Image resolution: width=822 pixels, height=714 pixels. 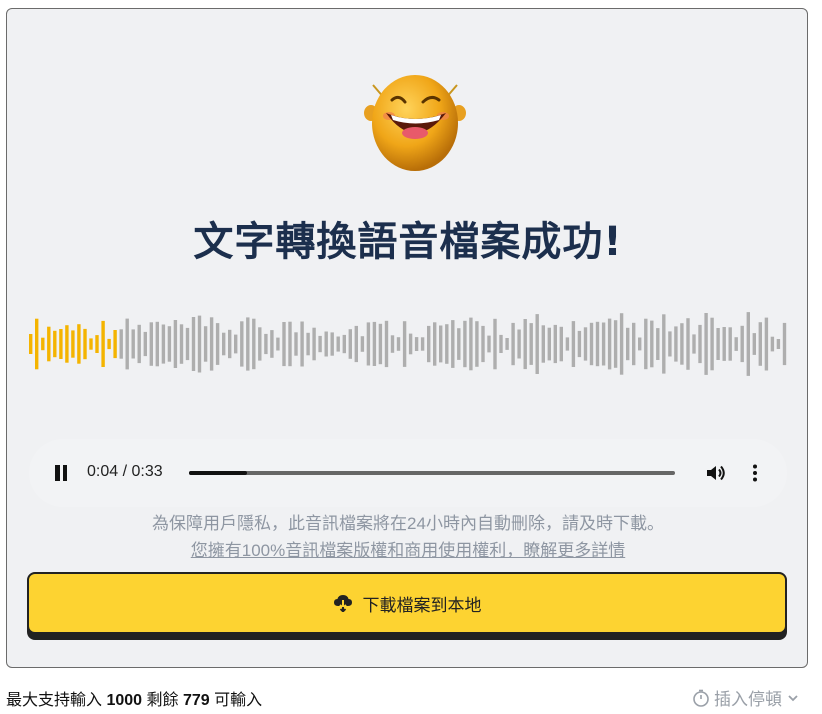 I want to click on audio-waveform, so click(x=409, y=344).